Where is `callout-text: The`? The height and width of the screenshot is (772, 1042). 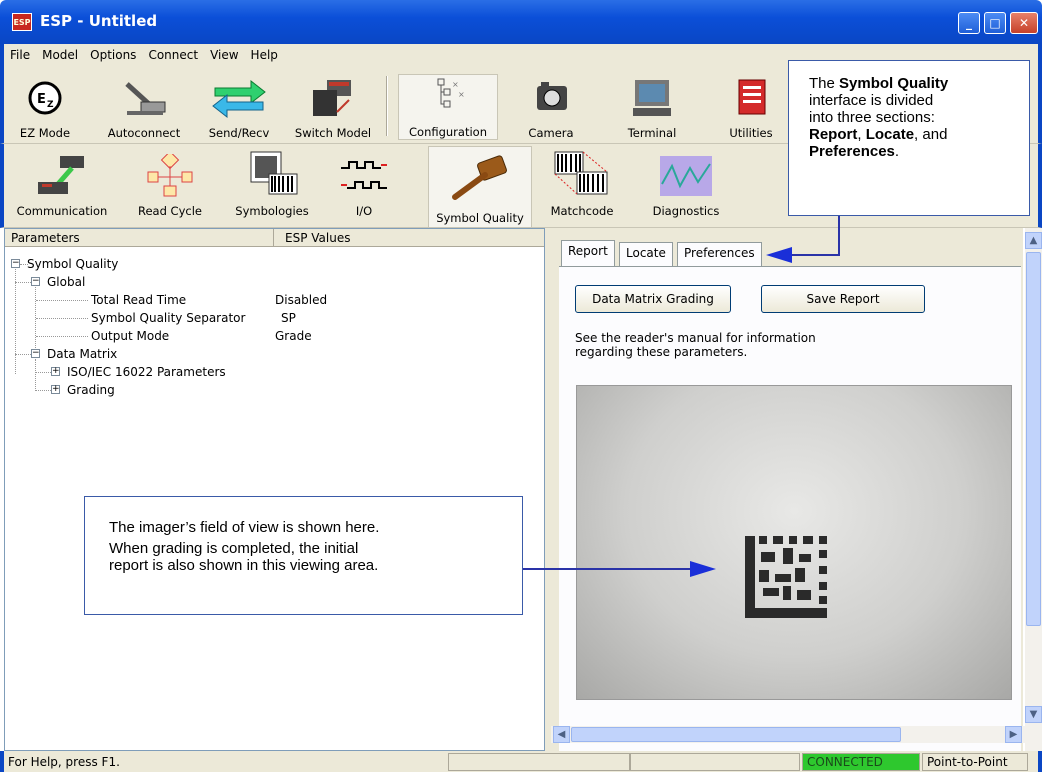
callout-text: The is located at coordinates (824, 83).